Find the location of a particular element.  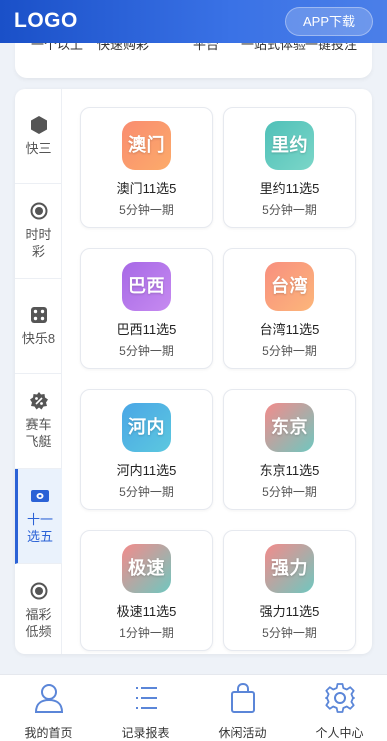

app-download-button: APP下载 is located at coordinates (329, 21).